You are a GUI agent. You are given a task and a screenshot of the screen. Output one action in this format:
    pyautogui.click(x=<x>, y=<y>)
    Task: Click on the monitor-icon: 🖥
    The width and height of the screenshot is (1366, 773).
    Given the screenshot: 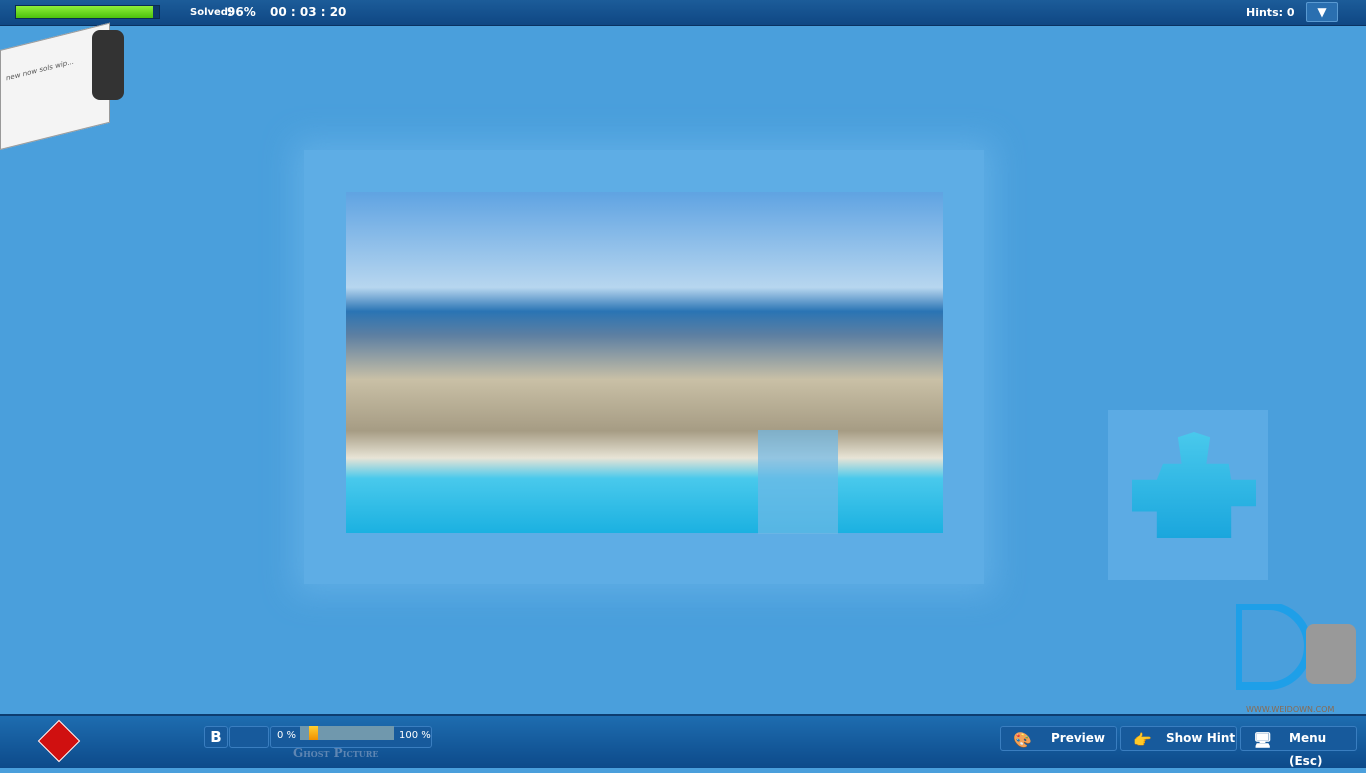 What is the action you would take?
    pyautogui.click(x=1263, y=740)
    